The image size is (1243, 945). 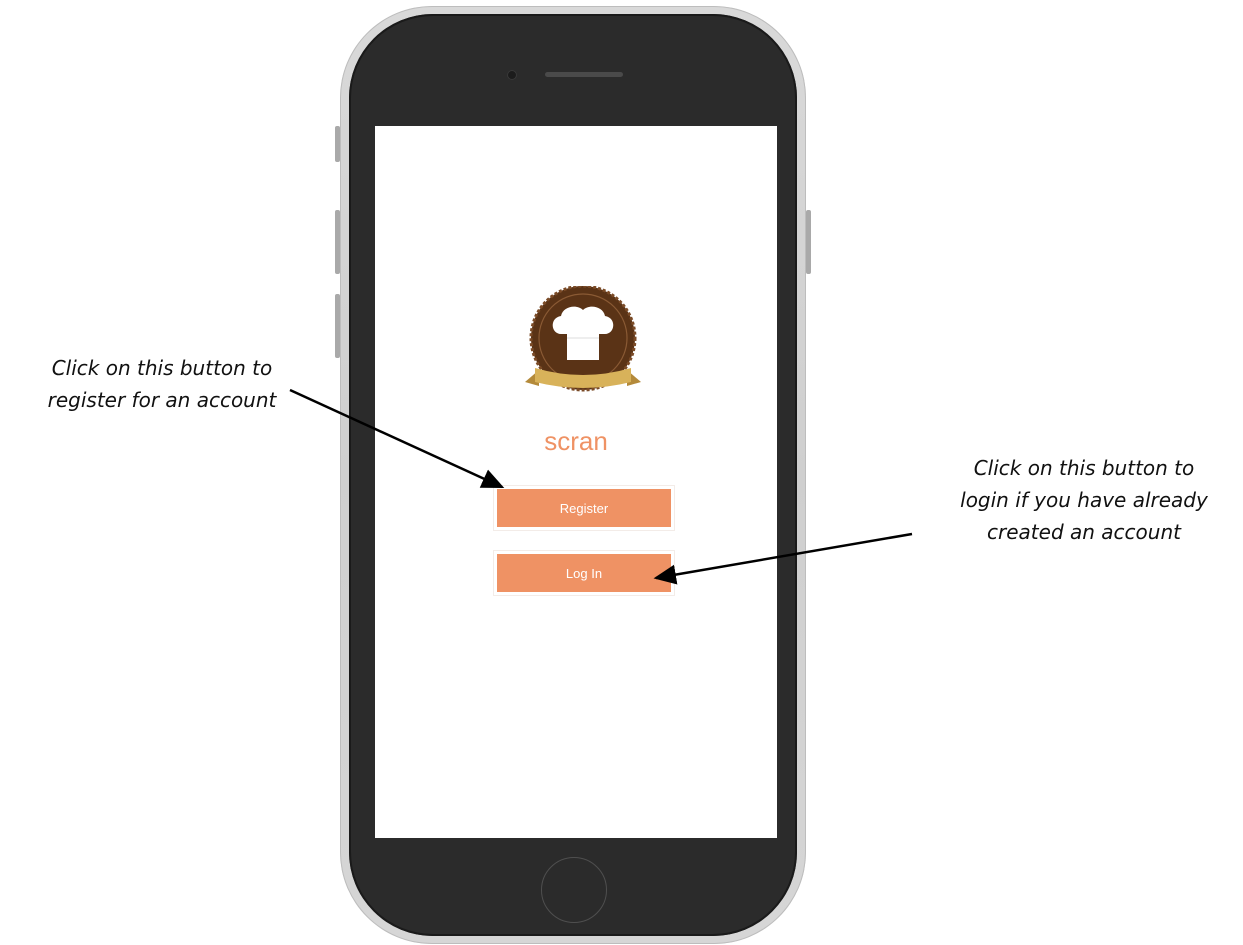 I want to click on register-arrow, so click(x=397, y=438).